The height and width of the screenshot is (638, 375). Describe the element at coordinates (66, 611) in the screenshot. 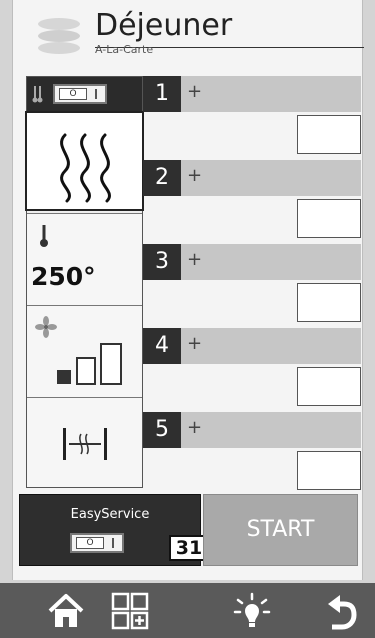

I see `home-icon` at that location.